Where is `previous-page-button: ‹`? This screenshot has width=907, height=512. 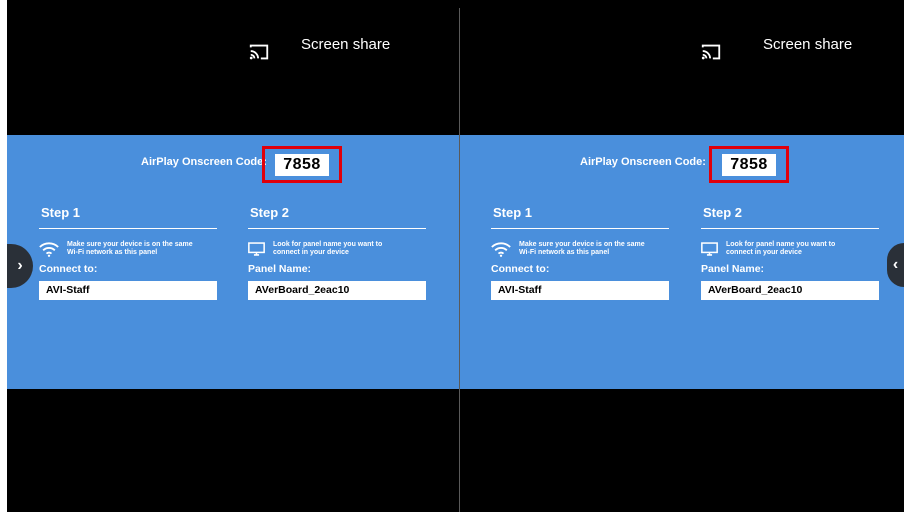 previous-page-button: ‹ is located at coordinates (895, 265).